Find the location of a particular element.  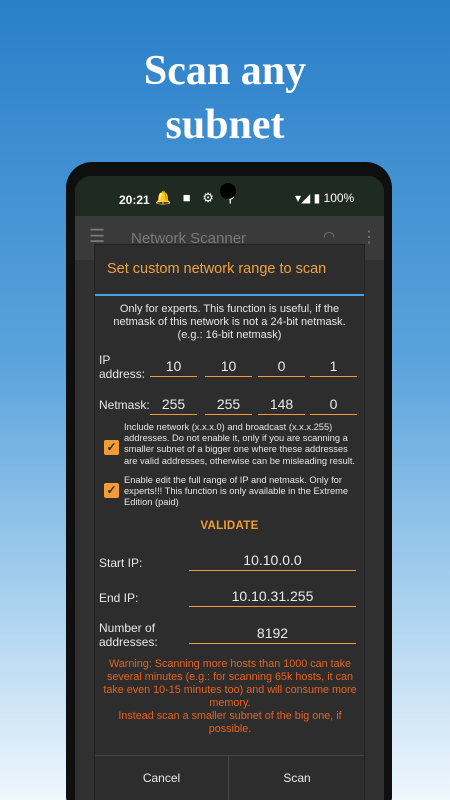

enable-edit-checkbox: ✓ is located at coordinates (111, 490).